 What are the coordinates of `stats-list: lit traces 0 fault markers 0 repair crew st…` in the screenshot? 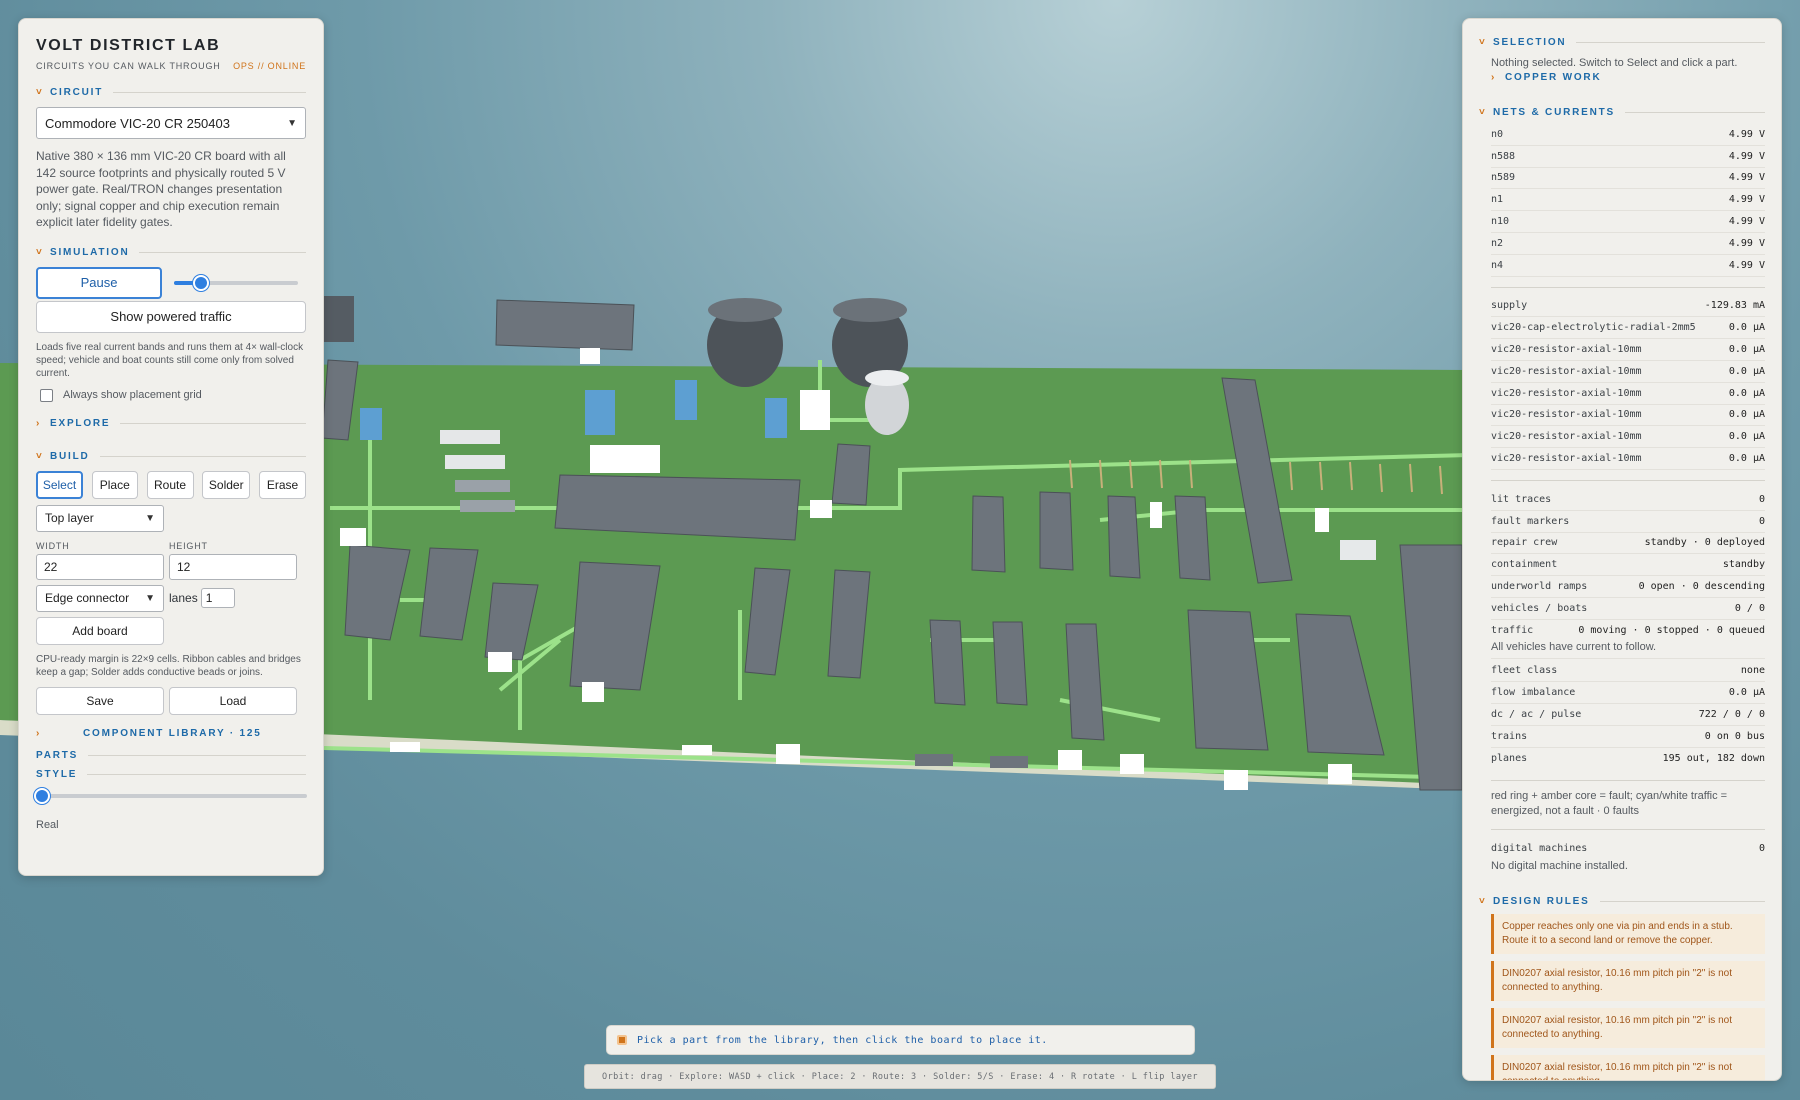 It's located at (1628, 629).